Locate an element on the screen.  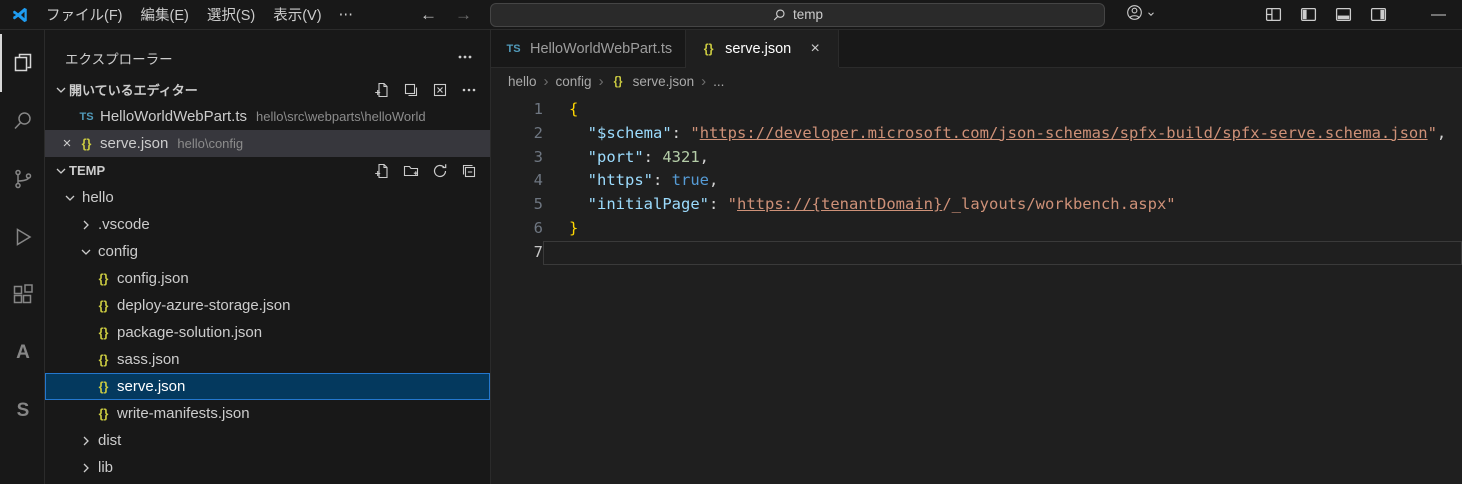
customize-layout-button is located at coordinates (1273, 15).